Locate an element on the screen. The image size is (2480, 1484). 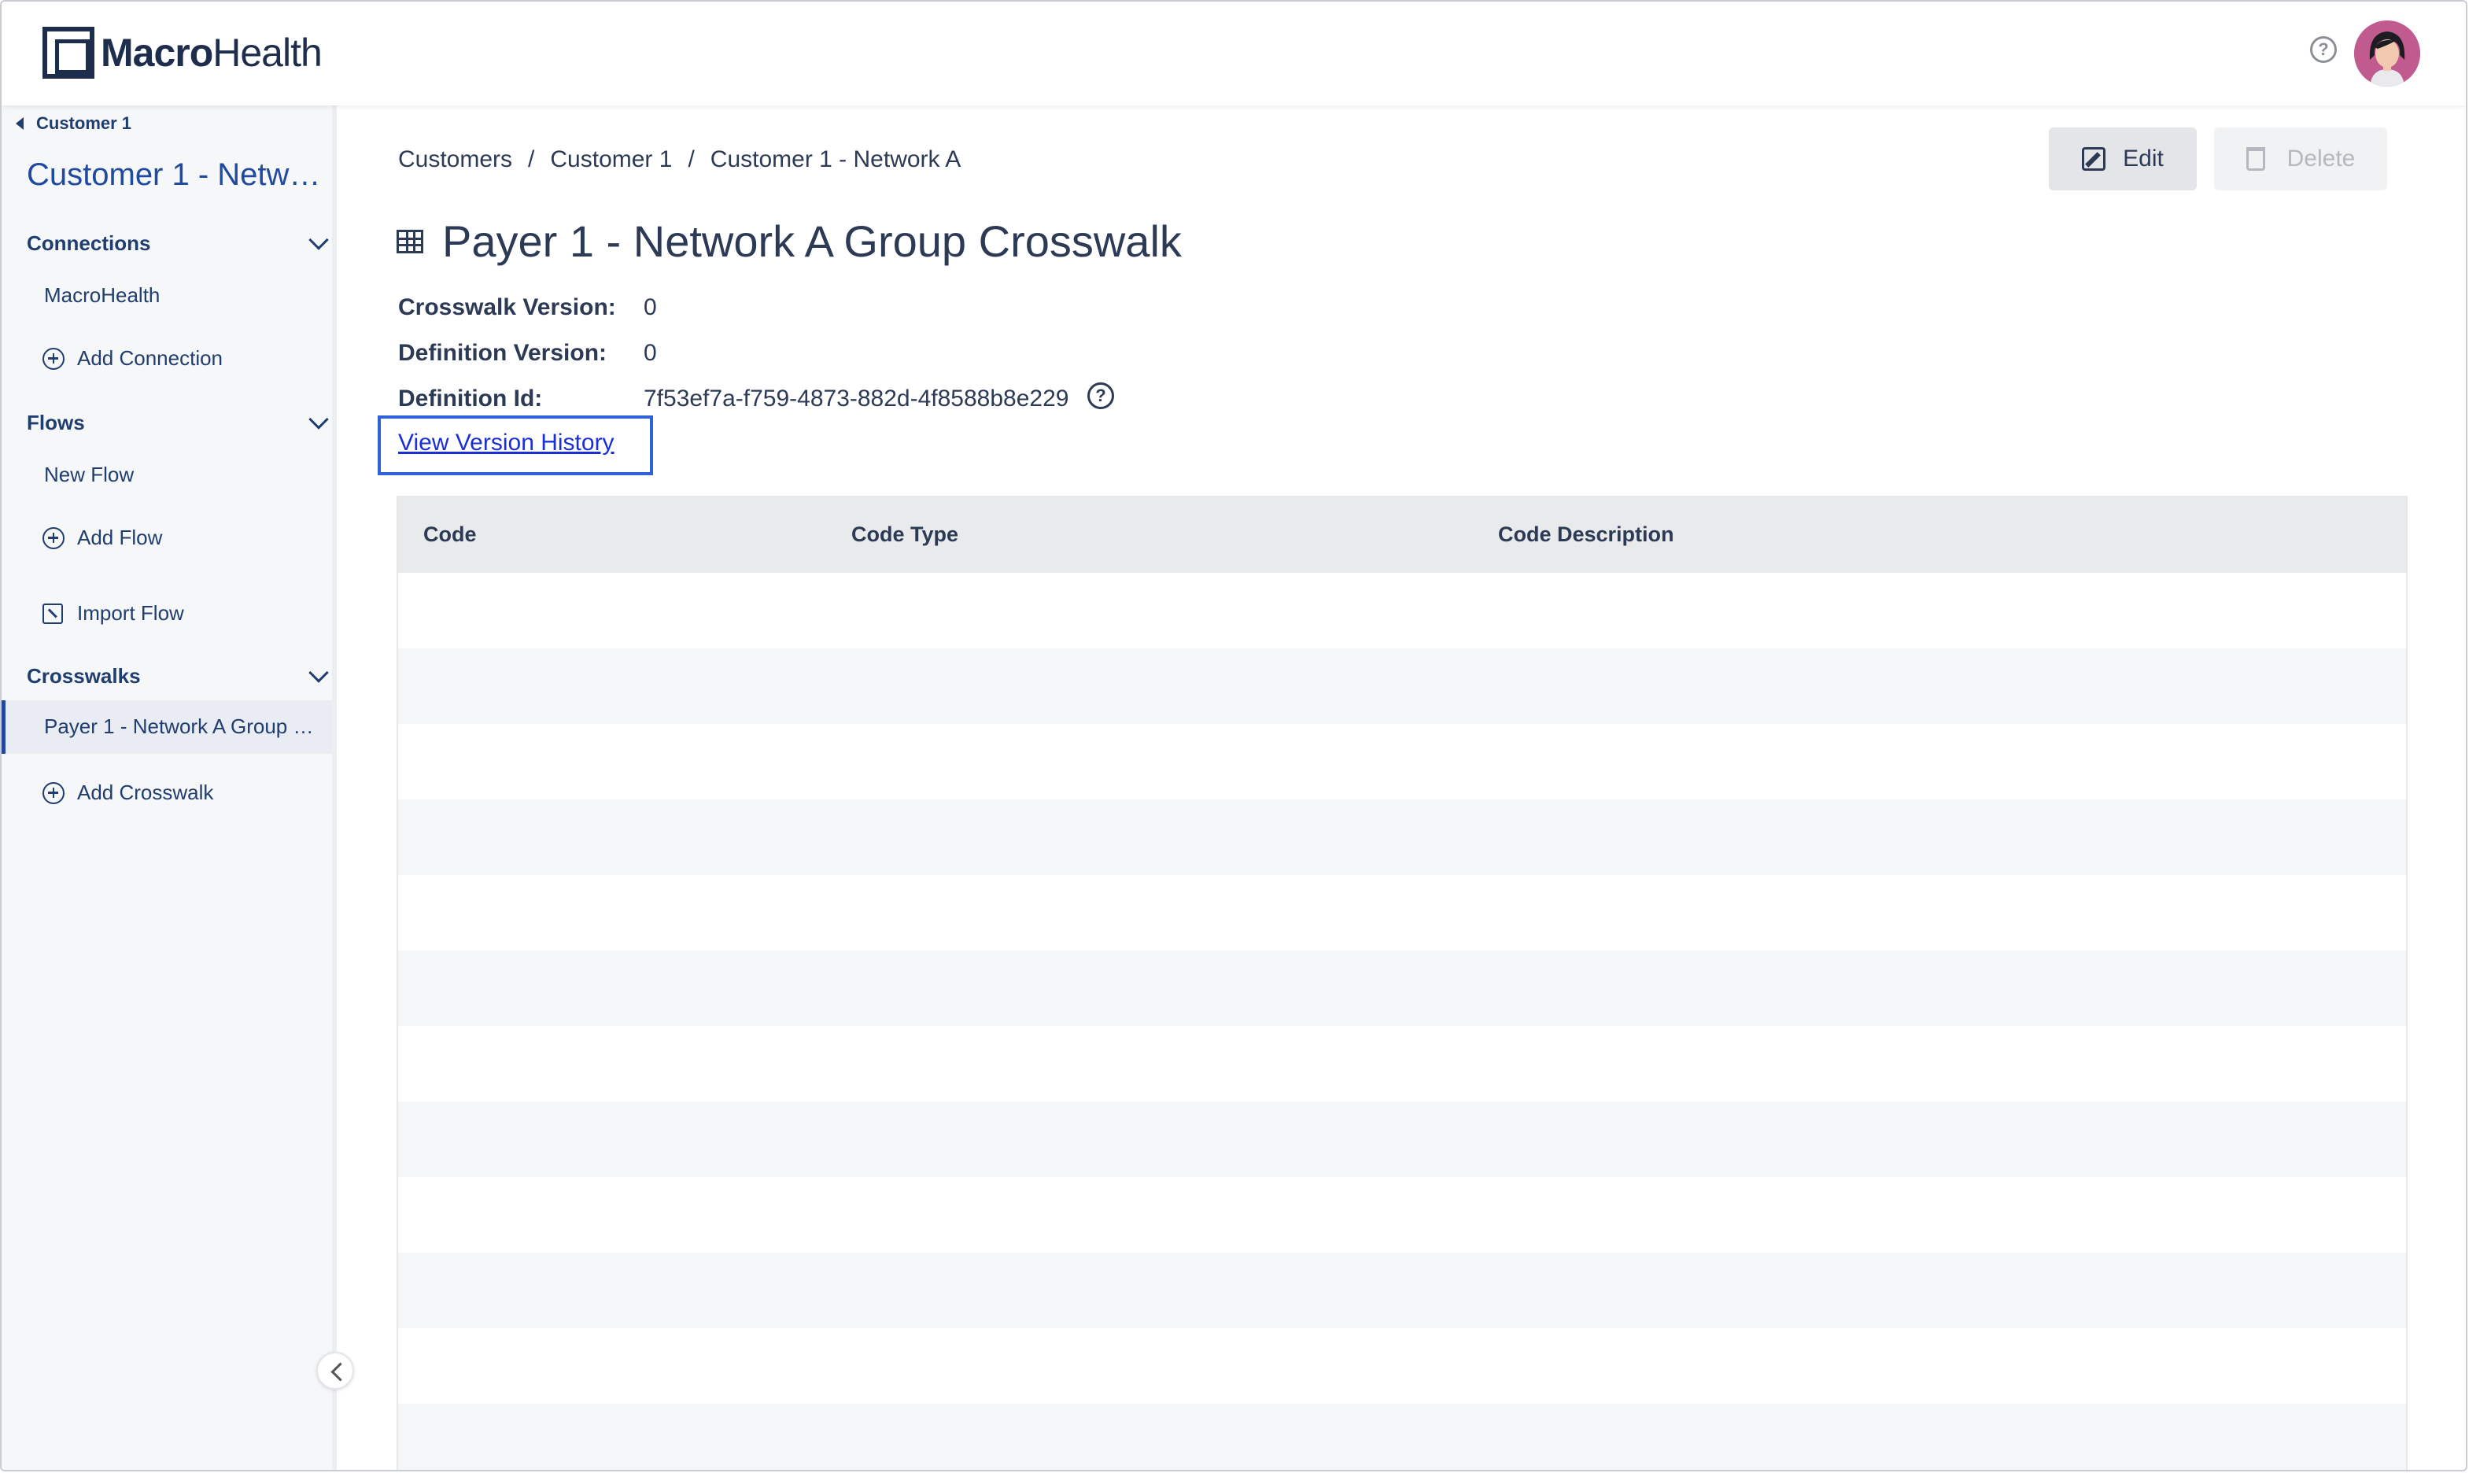
help-icon: ? is located at coordinates (2323, 49).